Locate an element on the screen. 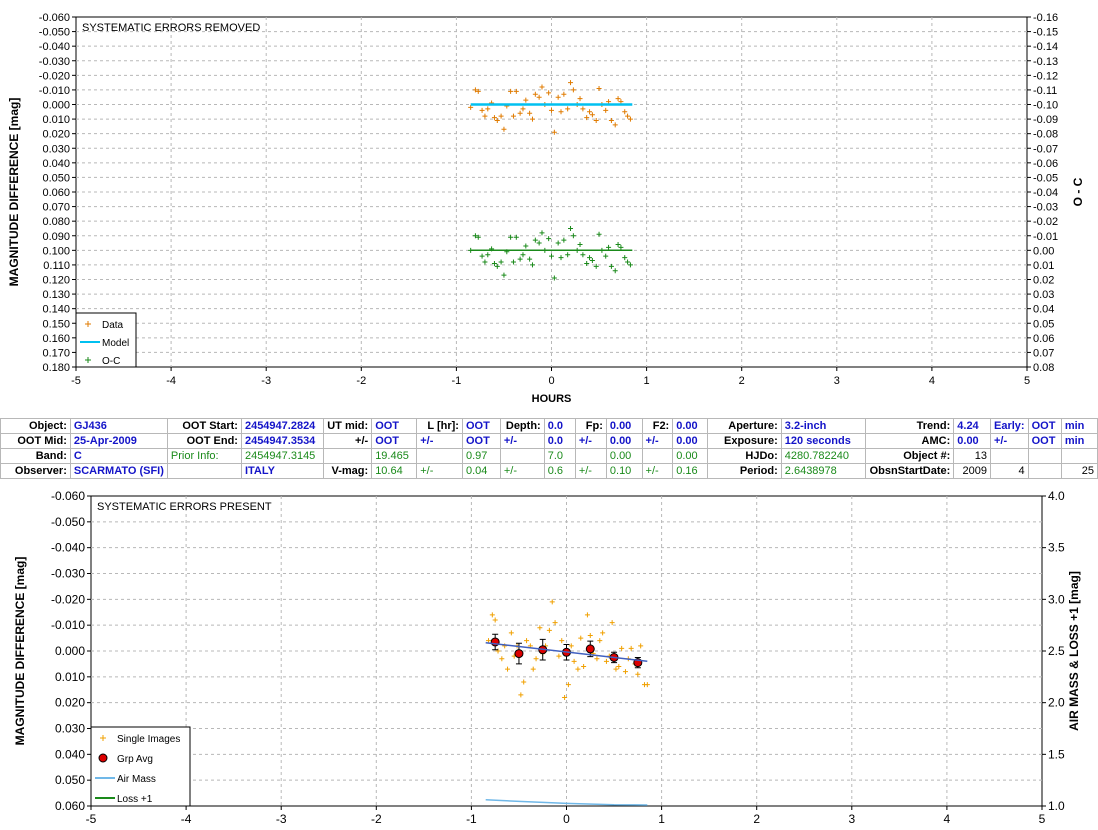 The height and width of the screenshot is (830, 1098). y2-tick-label: 0.03 is located at coordinates (1043, 295).